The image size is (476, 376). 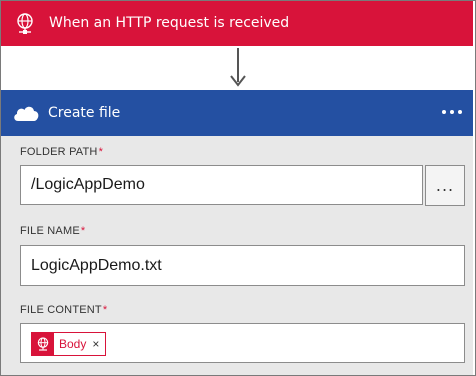 I want to click on file-name-value: LogicAppDemo.txt, so click(x=96, y=265).